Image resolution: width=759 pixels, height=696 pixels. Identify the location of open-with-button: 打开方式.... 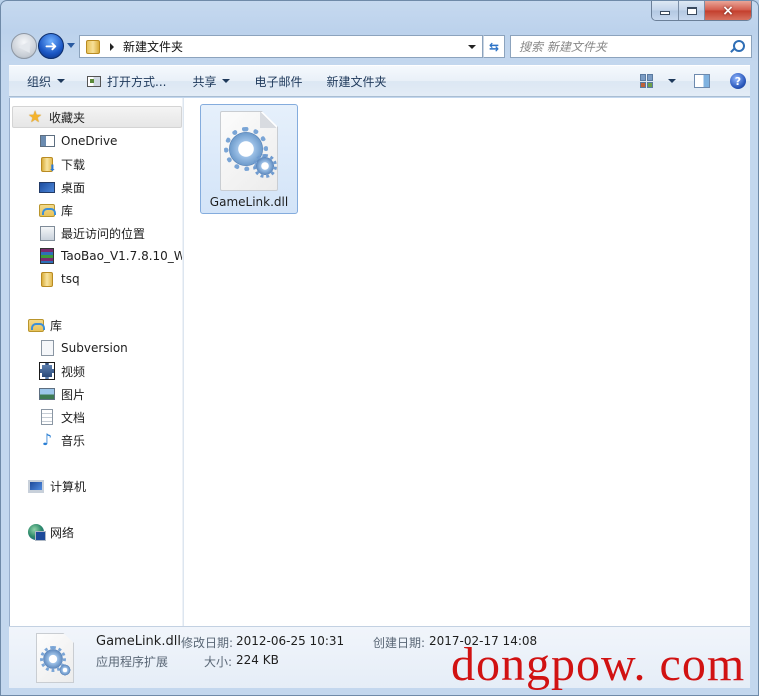
(126, 81).